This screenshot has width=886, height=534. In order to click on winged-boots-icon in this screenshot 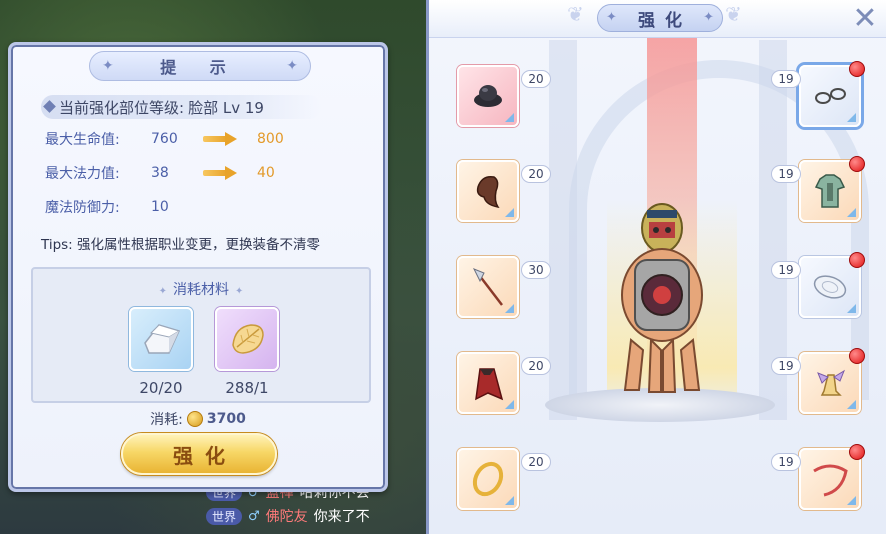, I will do `click(831, 382)`.